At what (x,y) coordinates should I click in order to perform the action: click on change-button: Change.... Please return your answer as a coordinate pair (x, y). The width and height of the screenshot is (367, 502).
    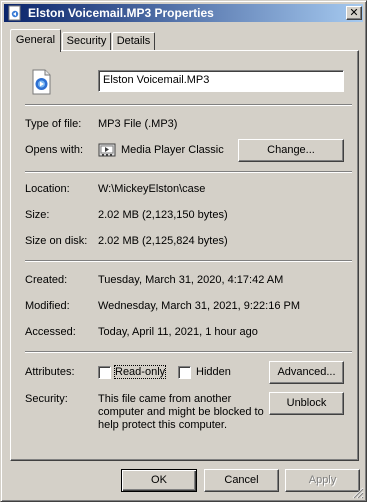
    Looking at the image, I should click on (291, 150).